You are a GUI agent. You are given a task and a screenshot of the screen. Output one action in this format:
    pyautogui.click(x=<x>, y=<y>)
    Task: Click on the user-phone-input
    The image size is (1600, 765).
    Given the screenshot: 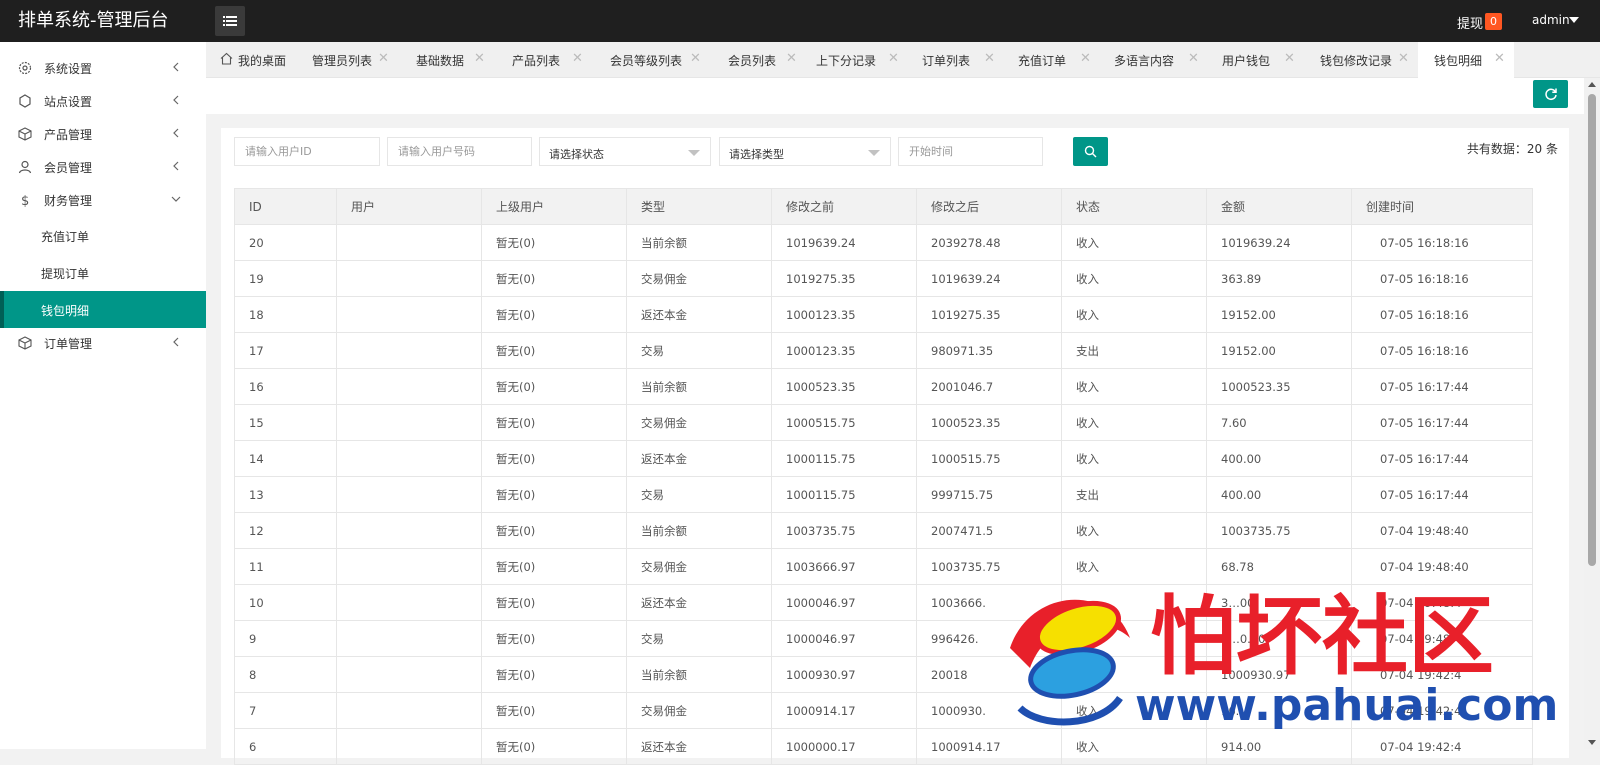 What is the action you would take?
    pyautogui.click(x=459, y=151)
    